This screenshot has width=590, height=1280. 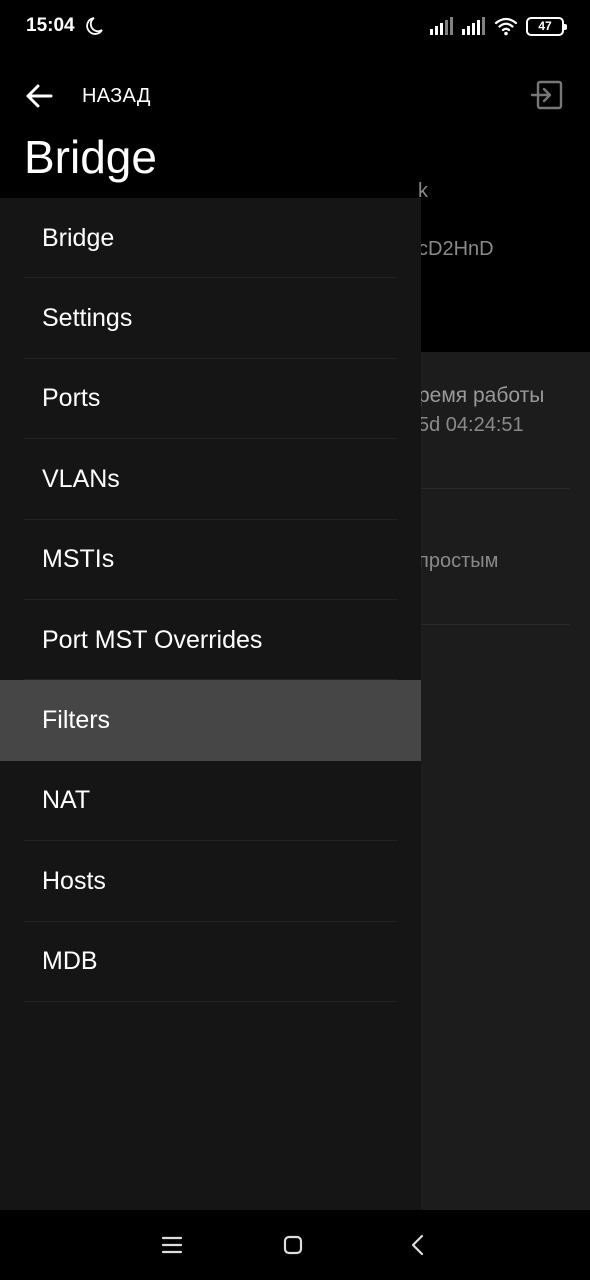 I want to click on page-title: Bridge, so click(x=90, y=157).